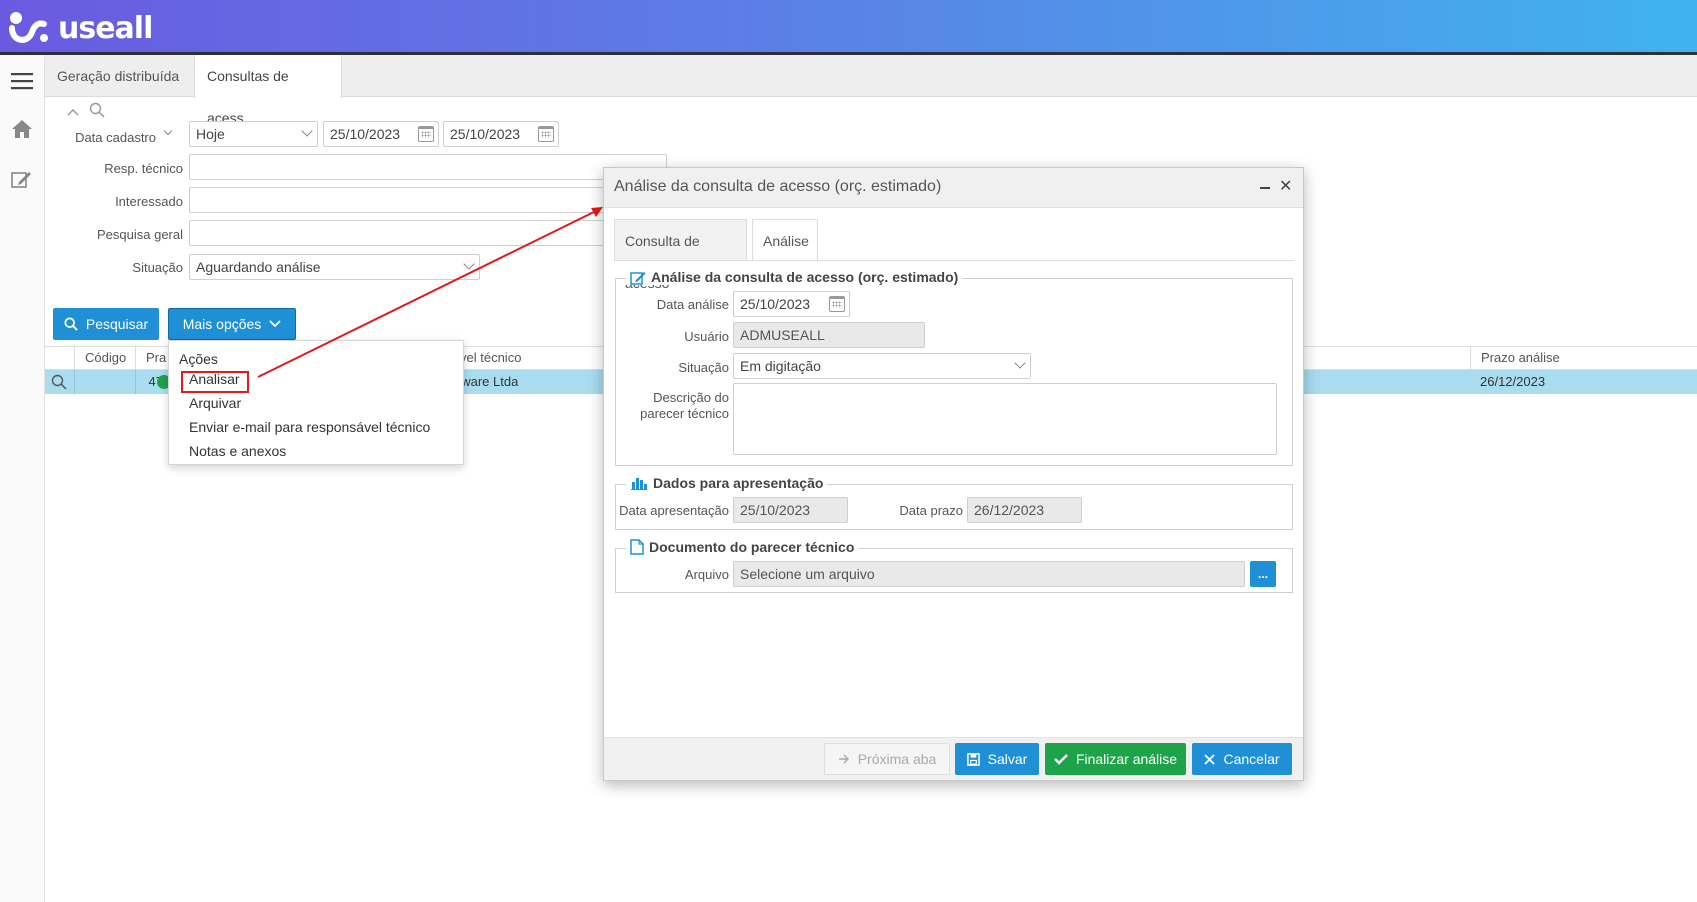 The height and width of the screenshot is (902, 1697). What do you see at coordinates (309, 427) in the screenshot?
I see `menu-item-enviar-email: Enviar e-mail para responsável técnico` at bounding box center [309, 427].